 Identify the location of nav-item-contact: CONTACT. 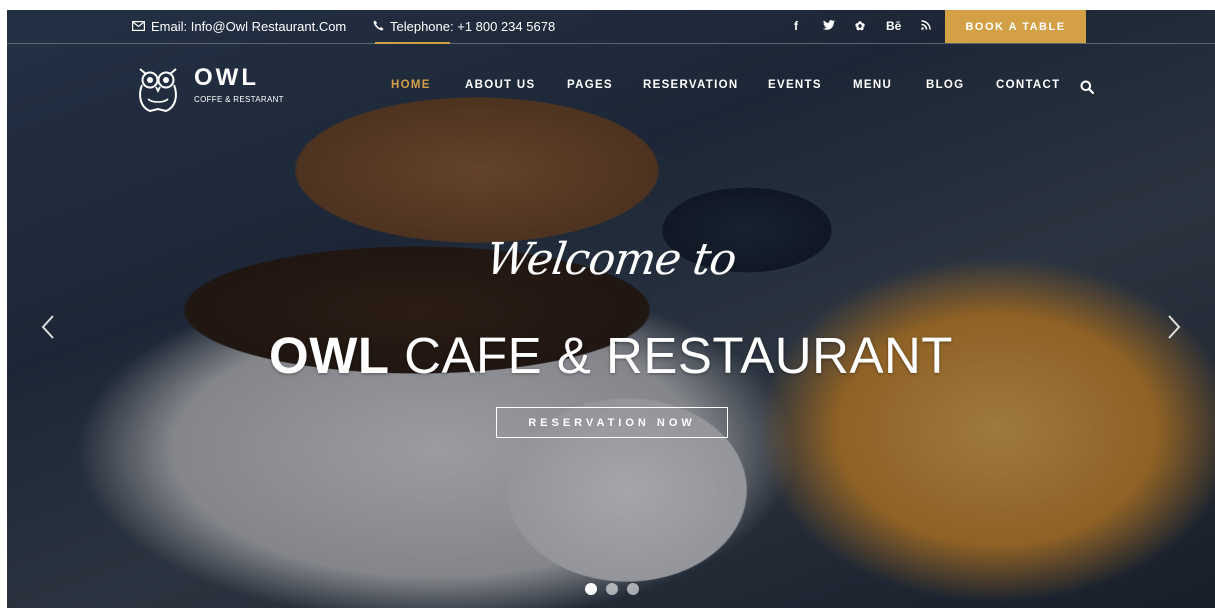
(1028, 85).